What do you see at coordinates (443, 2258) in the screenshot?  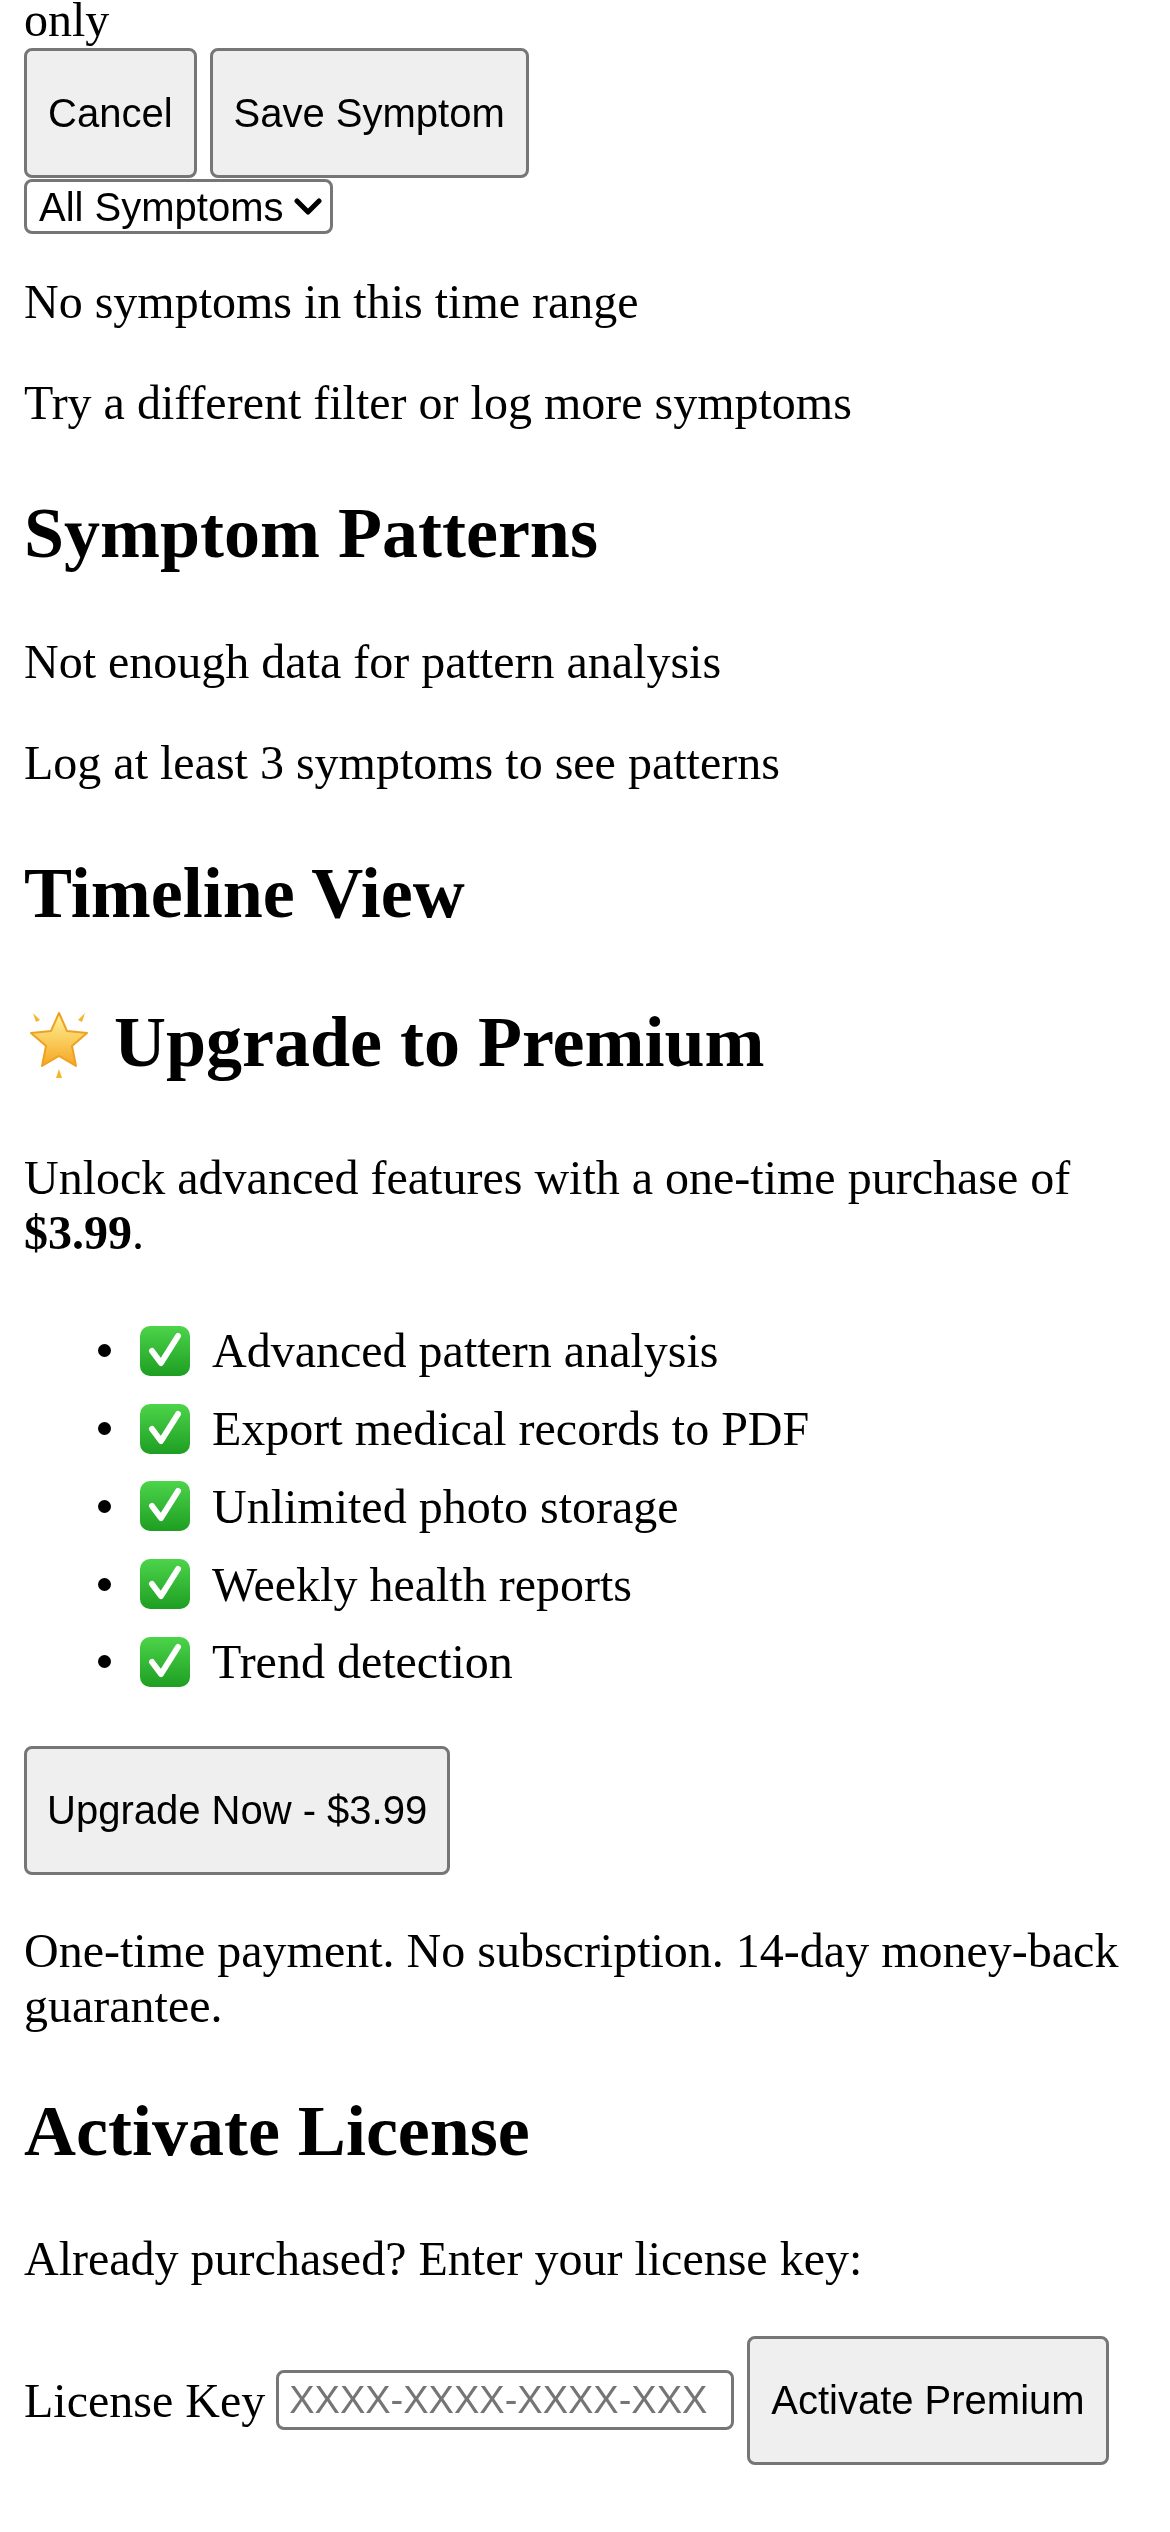 I see `license-prompt: Already purchased? Enter your license key:` at bounding box center [443, 2258].